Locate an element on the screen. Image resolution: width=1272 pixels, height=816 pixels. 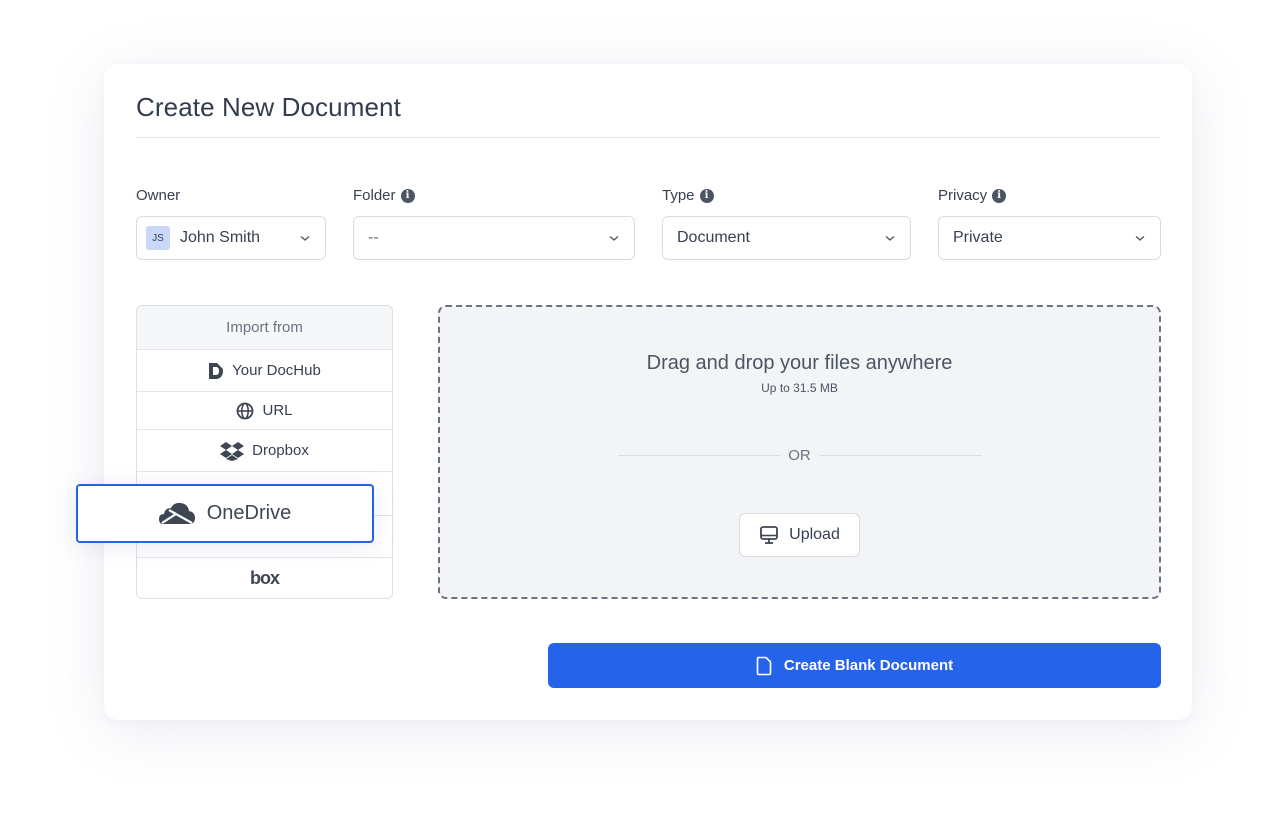
type-label-text: Type is located at coordinates (678, 195).